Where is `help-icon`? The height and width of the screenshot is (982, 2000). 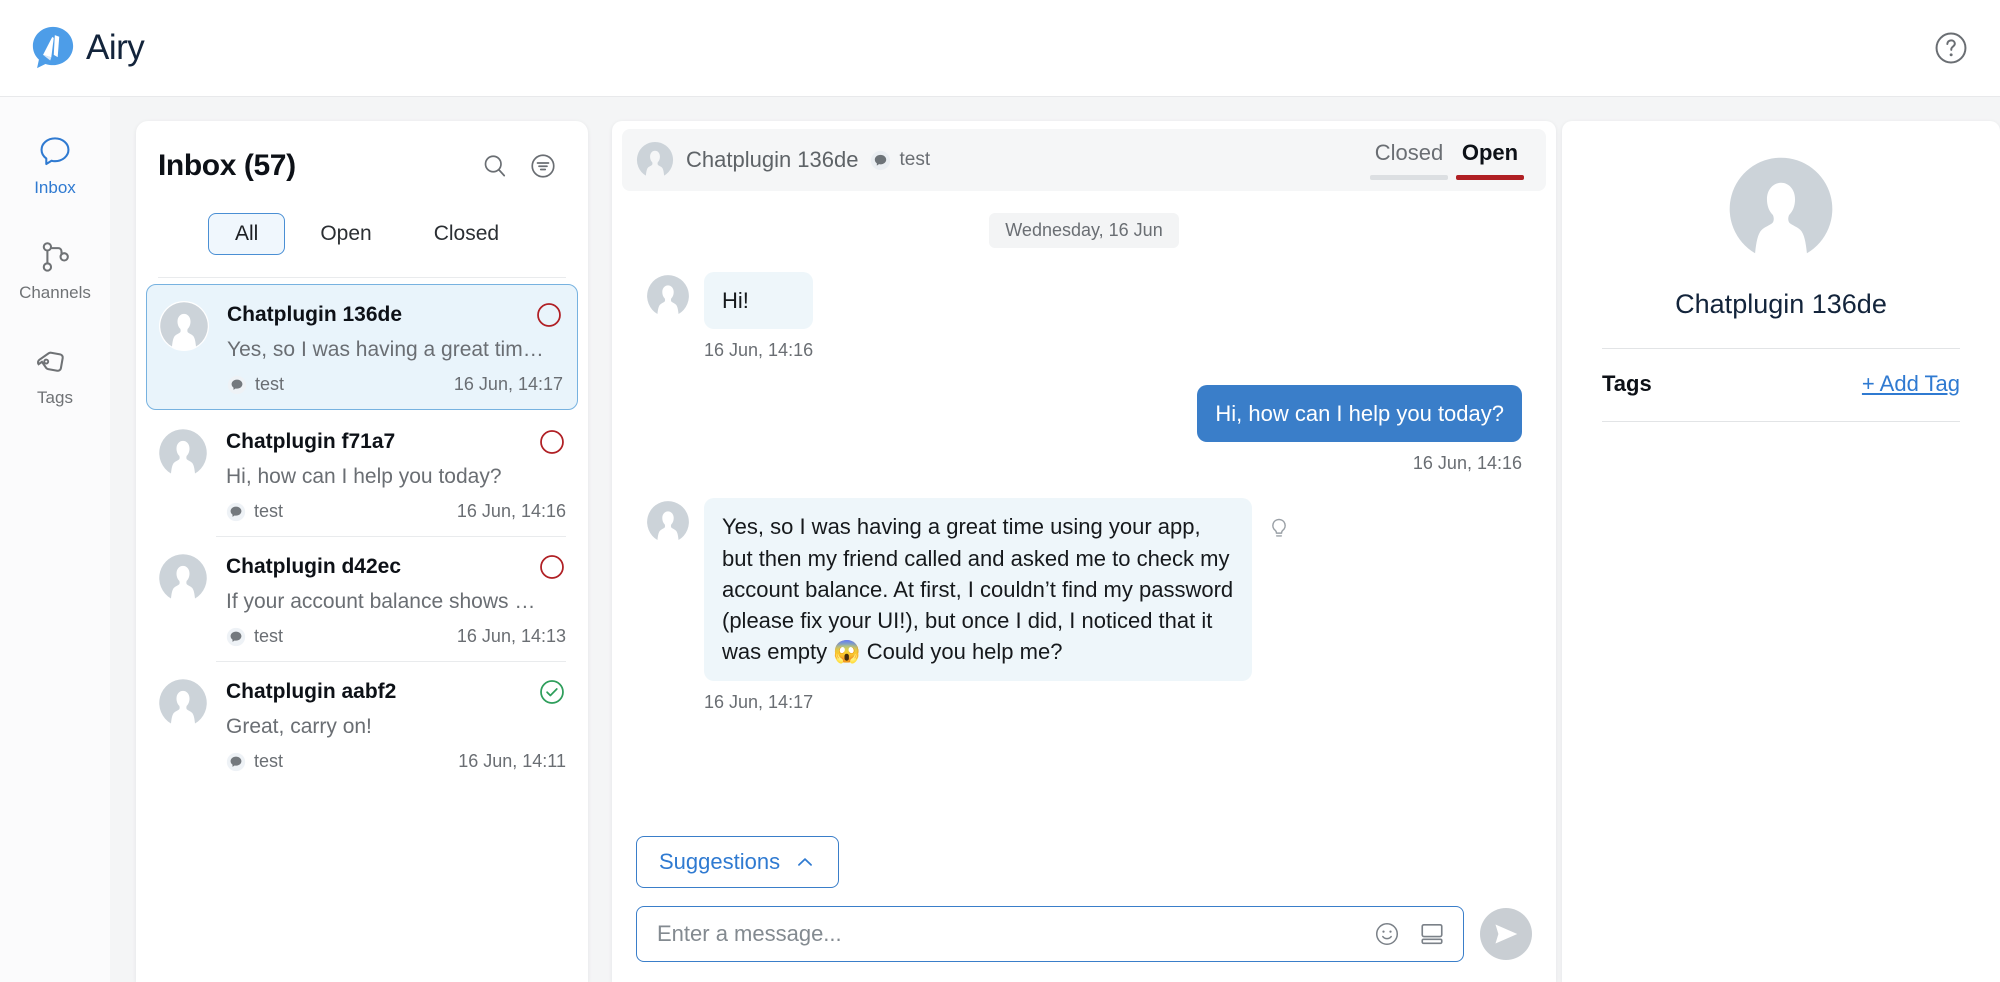
help-icon is located at coordinates (1951, 48).